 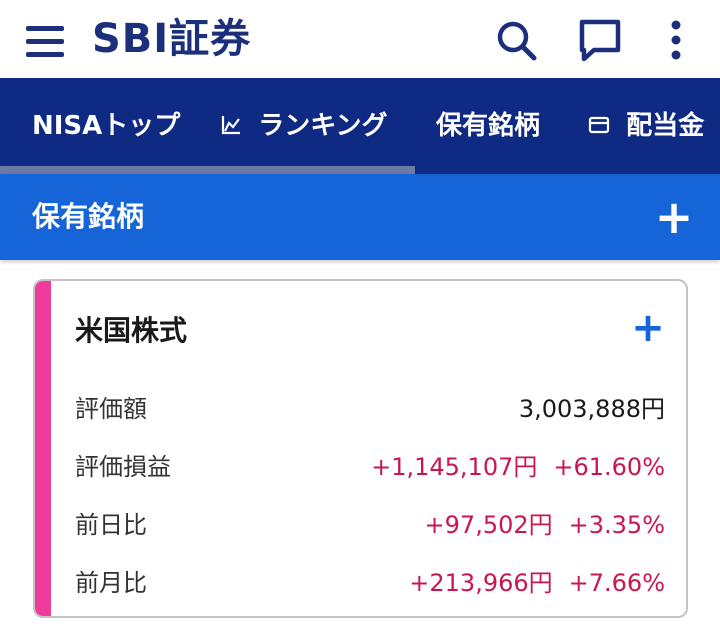 What do you see at coordinates (131, 330) in the screenshot?
I see `card-title: 米国株式` at bounding box center [131, 330].